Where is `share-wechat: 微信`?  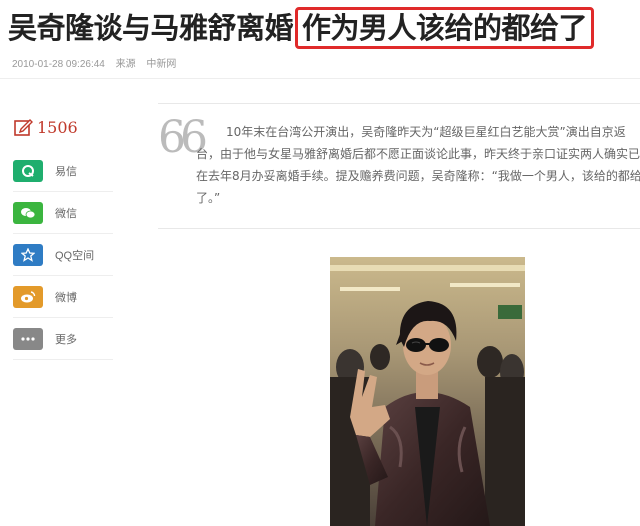 share-wechat: 微信 is located at coordinates (63, 213).